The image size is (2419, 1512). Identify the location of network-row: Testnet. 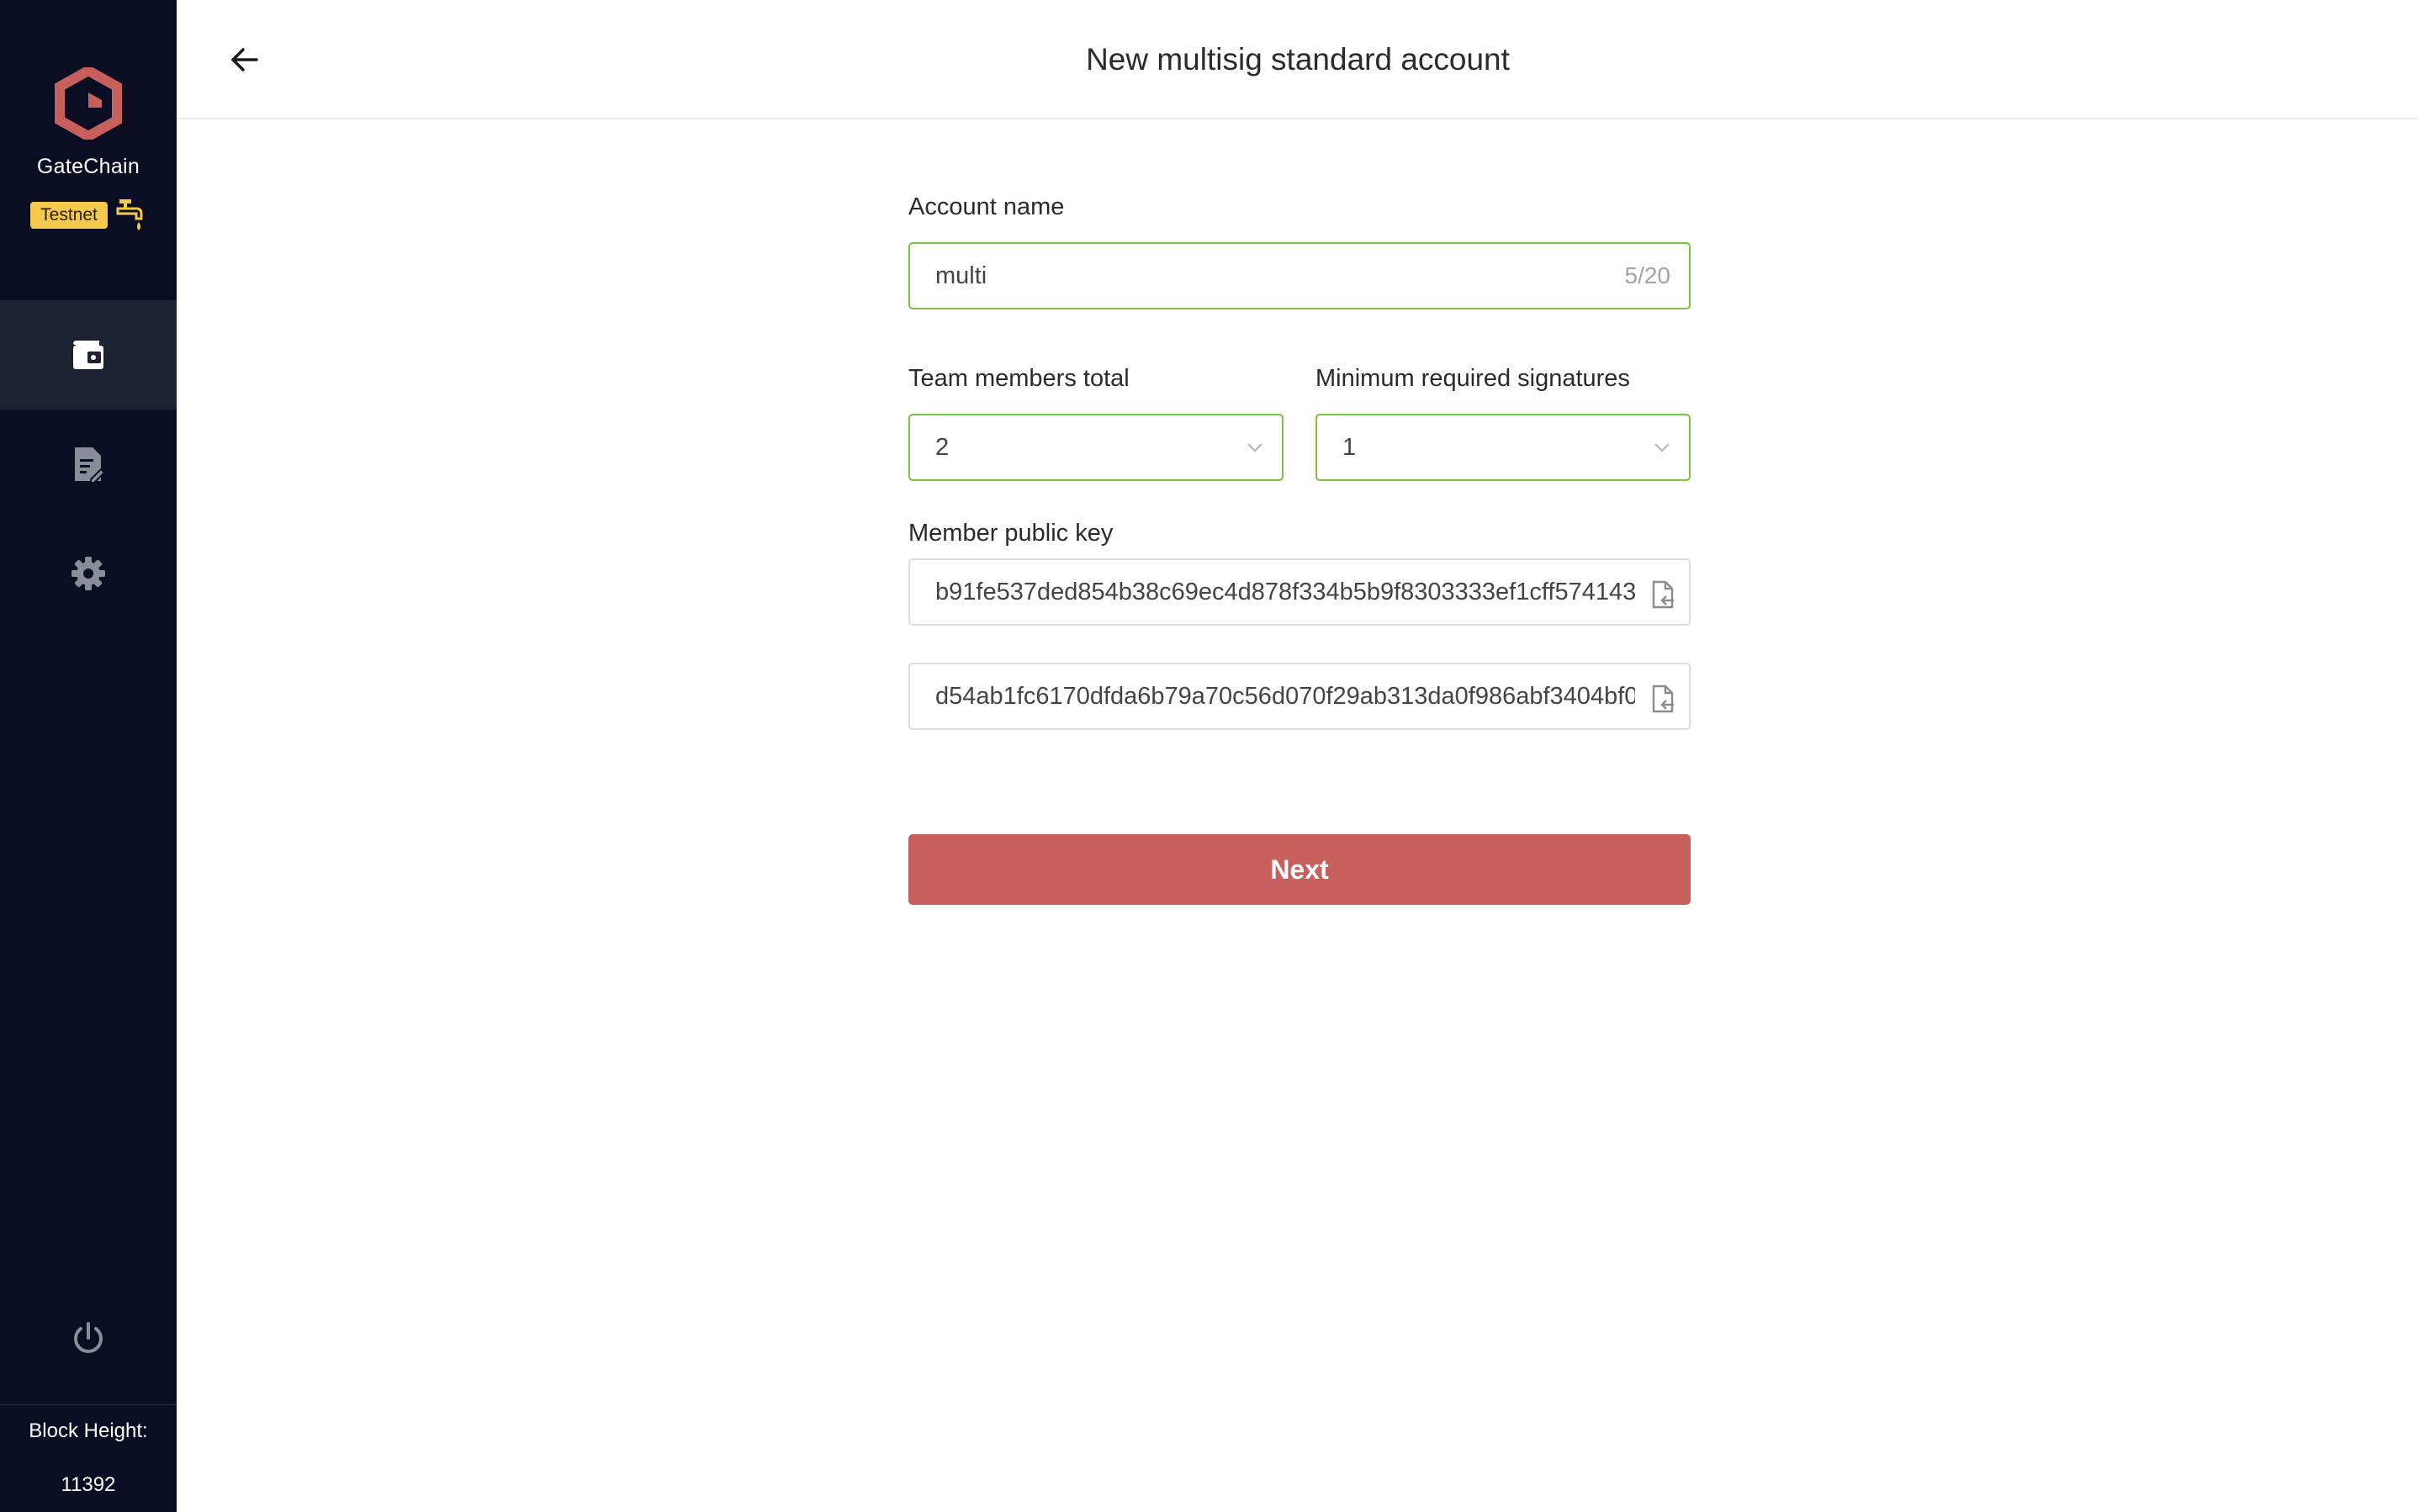
(88, 215).